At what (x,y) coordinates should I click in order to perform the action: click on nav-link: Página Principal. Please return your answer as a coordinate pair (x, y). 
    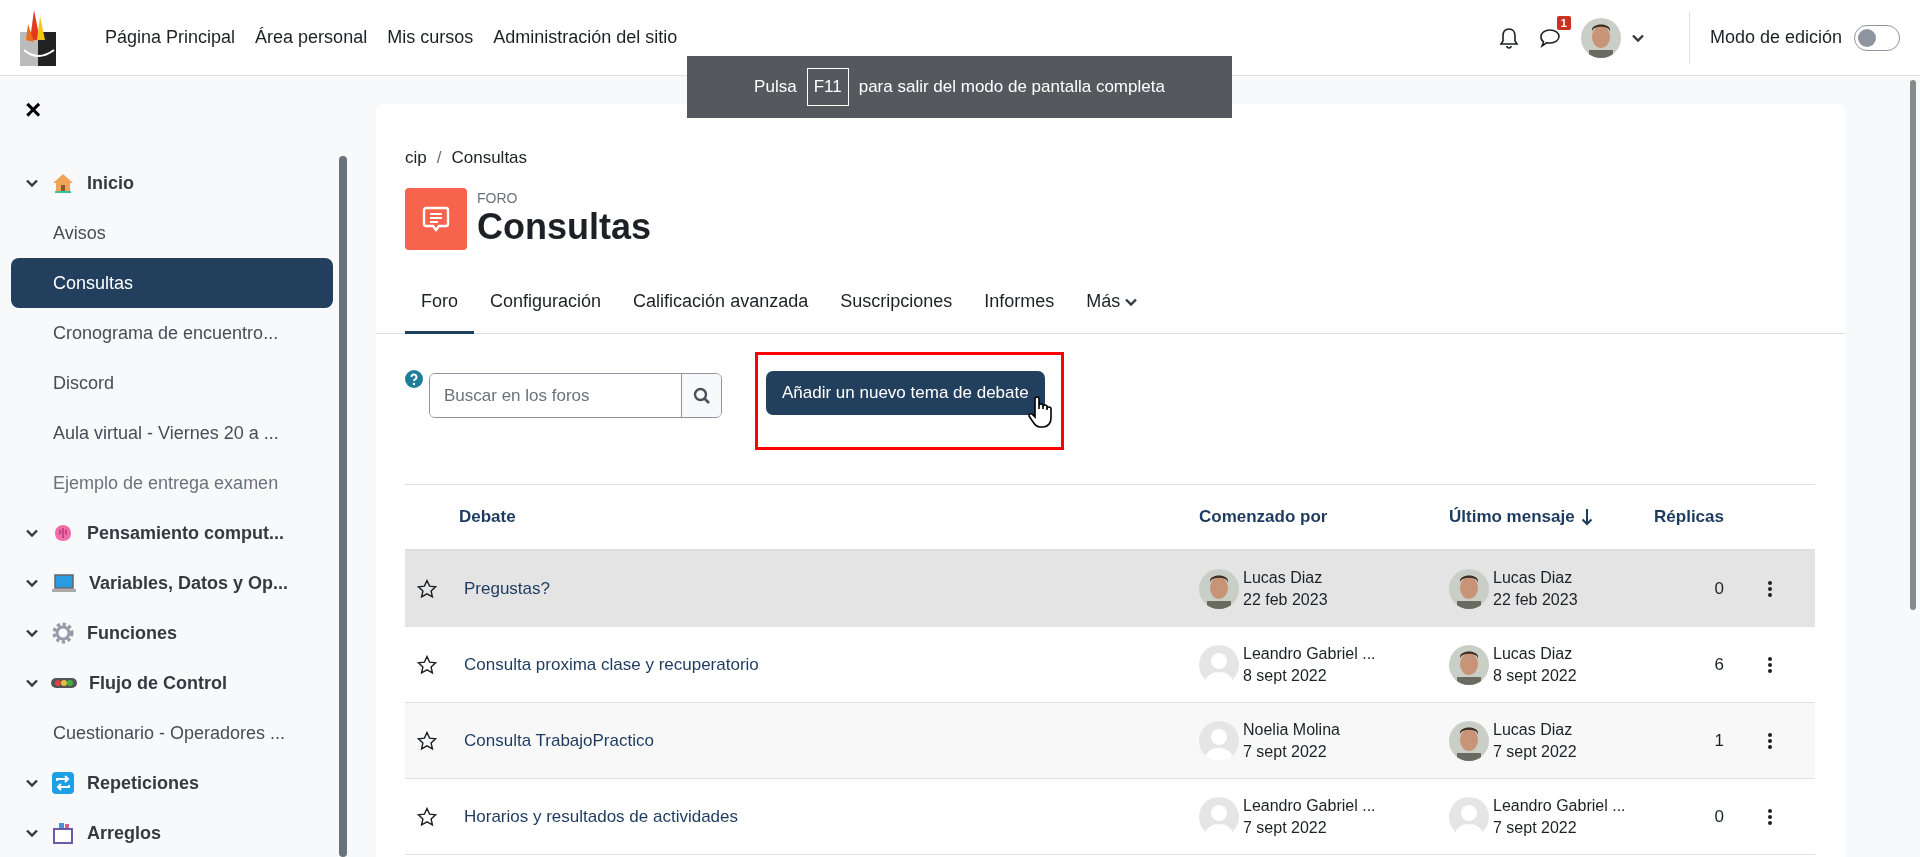
    Looking at the image, I should click on (170, 37).